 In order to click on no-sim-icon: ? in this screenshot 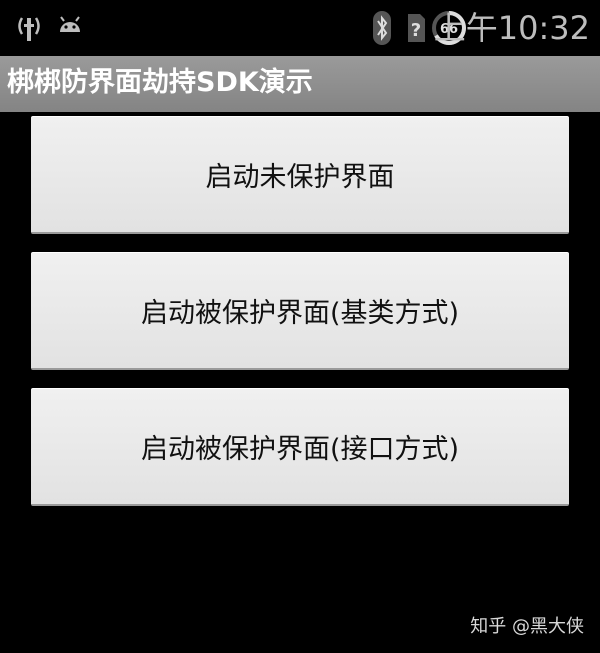, I will do `click(416, 28)`.